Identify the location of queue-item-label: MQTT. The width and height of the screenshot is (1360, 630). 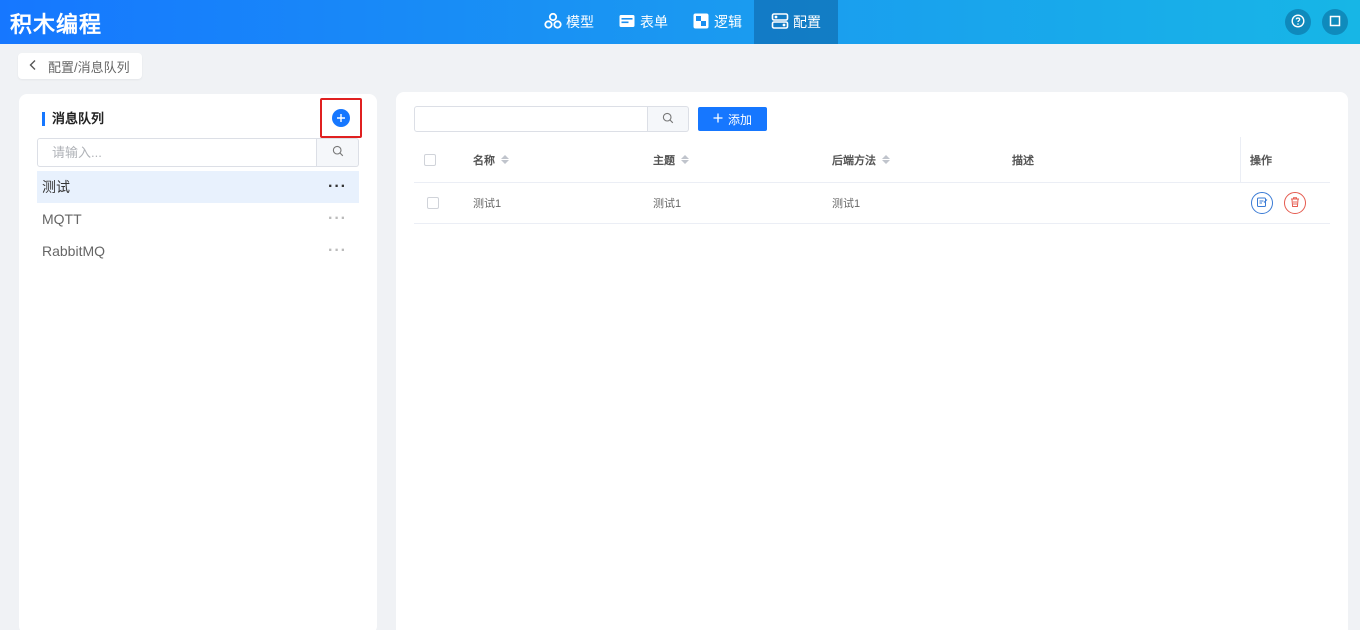
(62, 219).